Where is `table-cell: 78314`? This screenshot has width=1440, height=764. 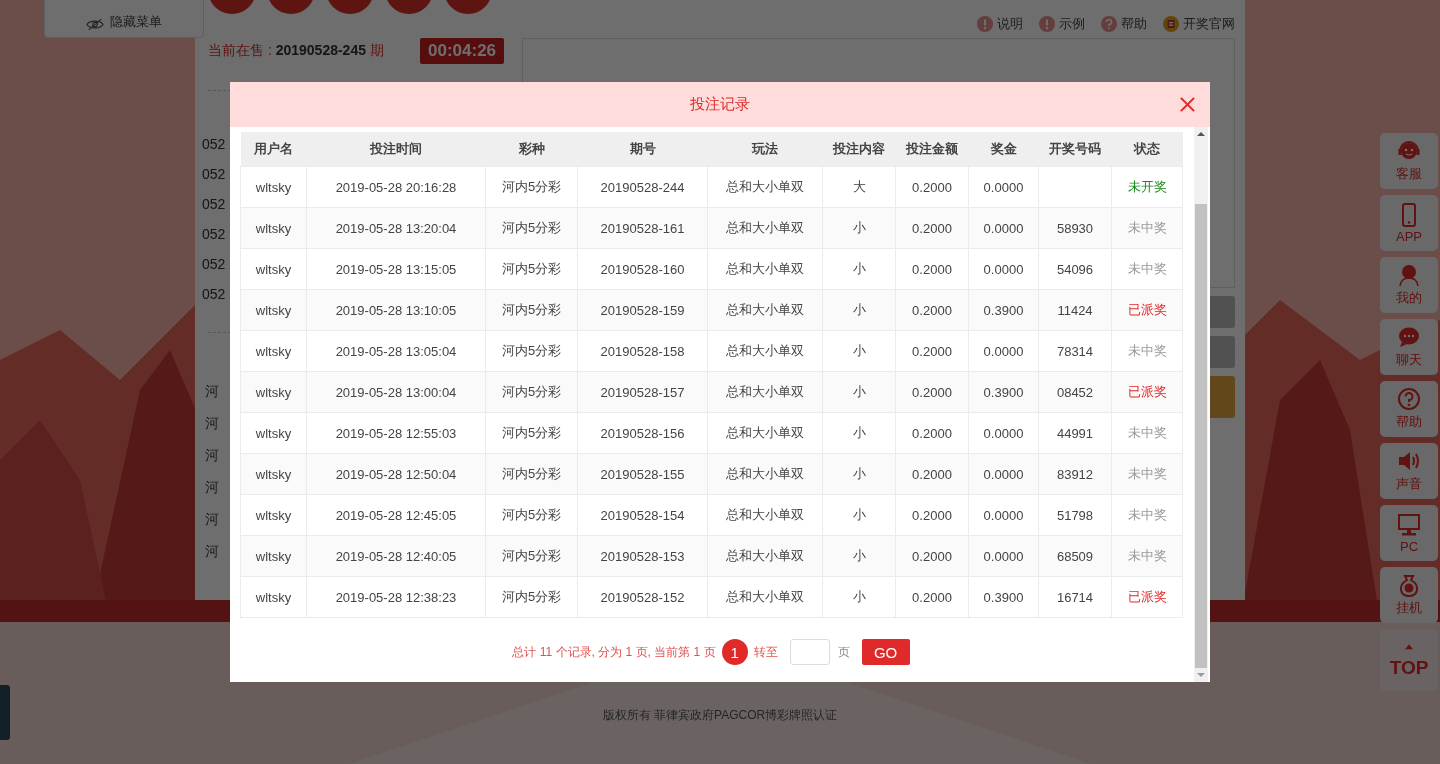
table-cell: 78314 is located at coordinates (1075, 351).